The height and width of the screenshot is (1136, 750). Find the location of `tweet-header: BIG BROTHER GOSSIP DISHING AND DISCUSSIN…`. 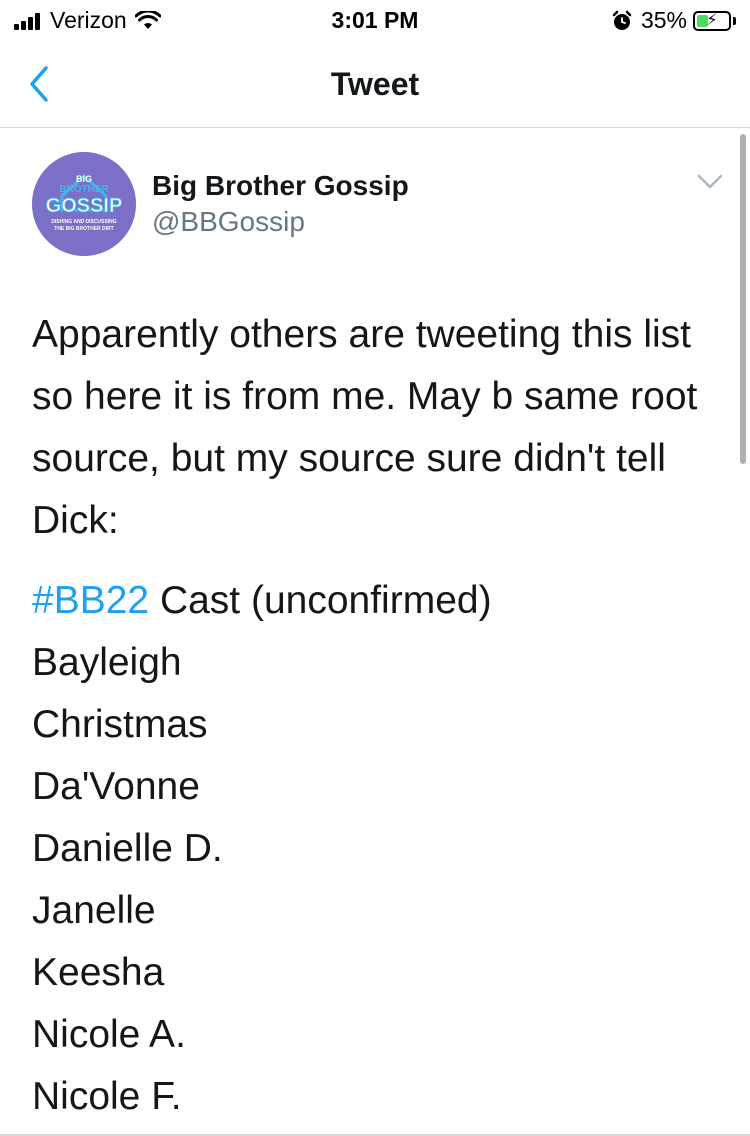

tweet-header: BIG BROTHER GOSSIP DISHING AND DISCUSSIN… is located at coordinates (382, 207).